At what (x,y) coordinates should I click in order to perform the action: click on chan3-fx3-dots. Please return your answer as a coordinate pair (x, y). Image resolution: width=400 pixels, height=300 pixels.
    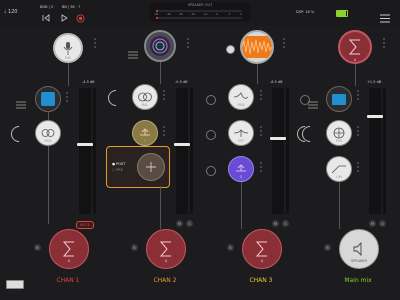
    Looking at the image, I should click on (261, 168).